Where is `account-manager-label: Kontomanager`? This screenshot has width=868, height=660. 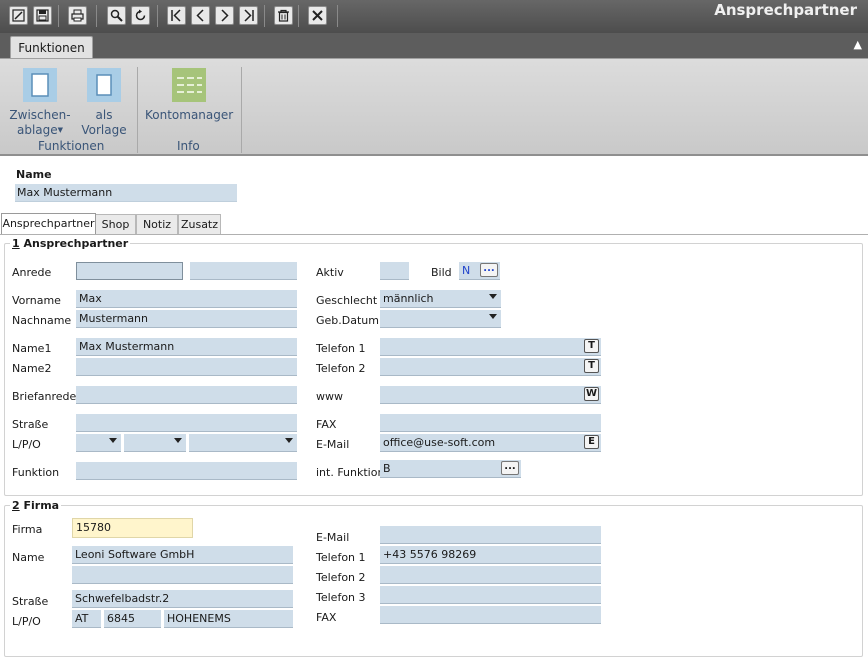 account-manager-label: Kontomanager is located at coordinates (189, 115).